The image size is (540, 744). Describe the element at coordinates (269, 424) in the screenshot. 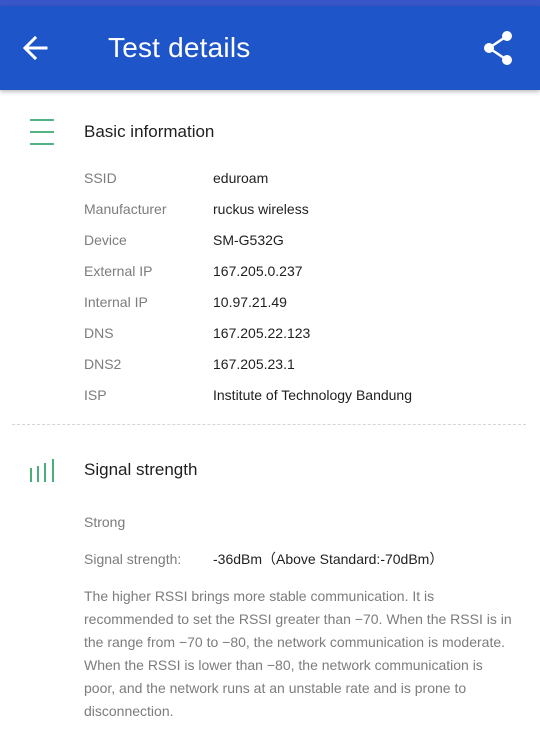

I see `section-divider` at that location.